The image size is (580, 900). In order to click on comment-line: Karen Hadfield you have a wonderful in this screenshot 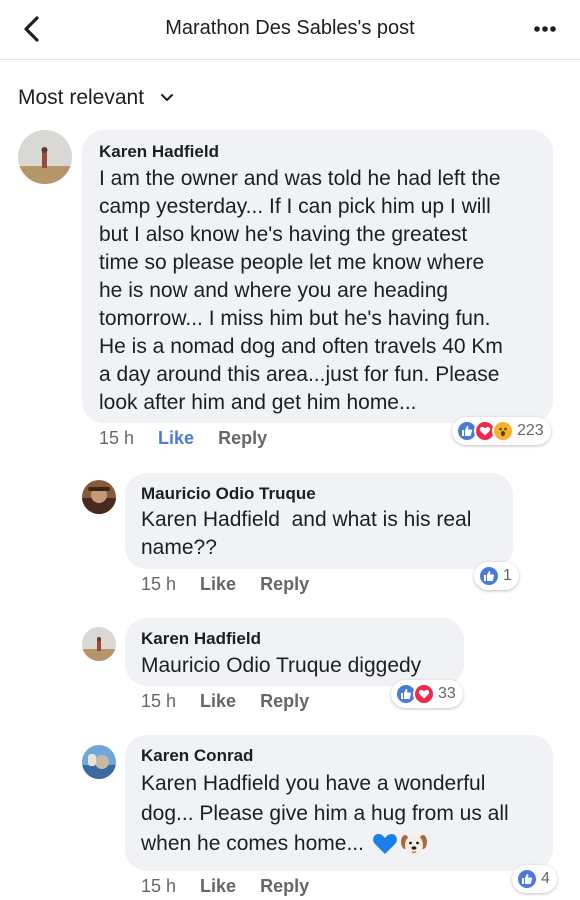, I will do `click(345, 784)`.